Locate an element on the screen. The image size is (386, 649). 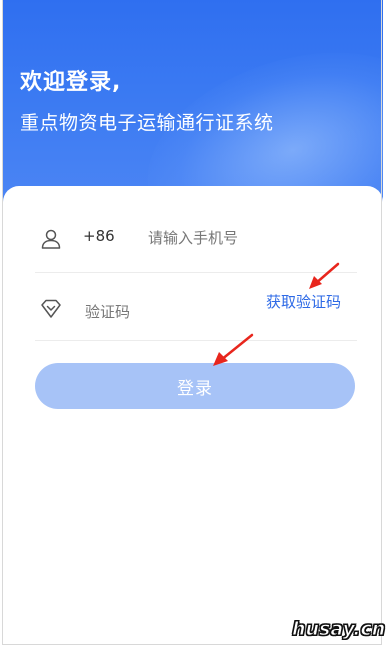
watermark: husay.cn is located at coordinates (338, 629).